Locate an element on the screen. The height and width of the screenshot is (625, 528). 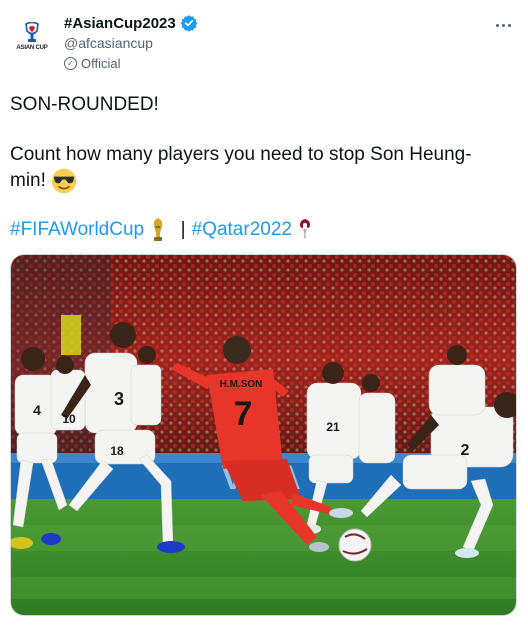
handle: @afcasiancup is located at coordinates (108, 43).